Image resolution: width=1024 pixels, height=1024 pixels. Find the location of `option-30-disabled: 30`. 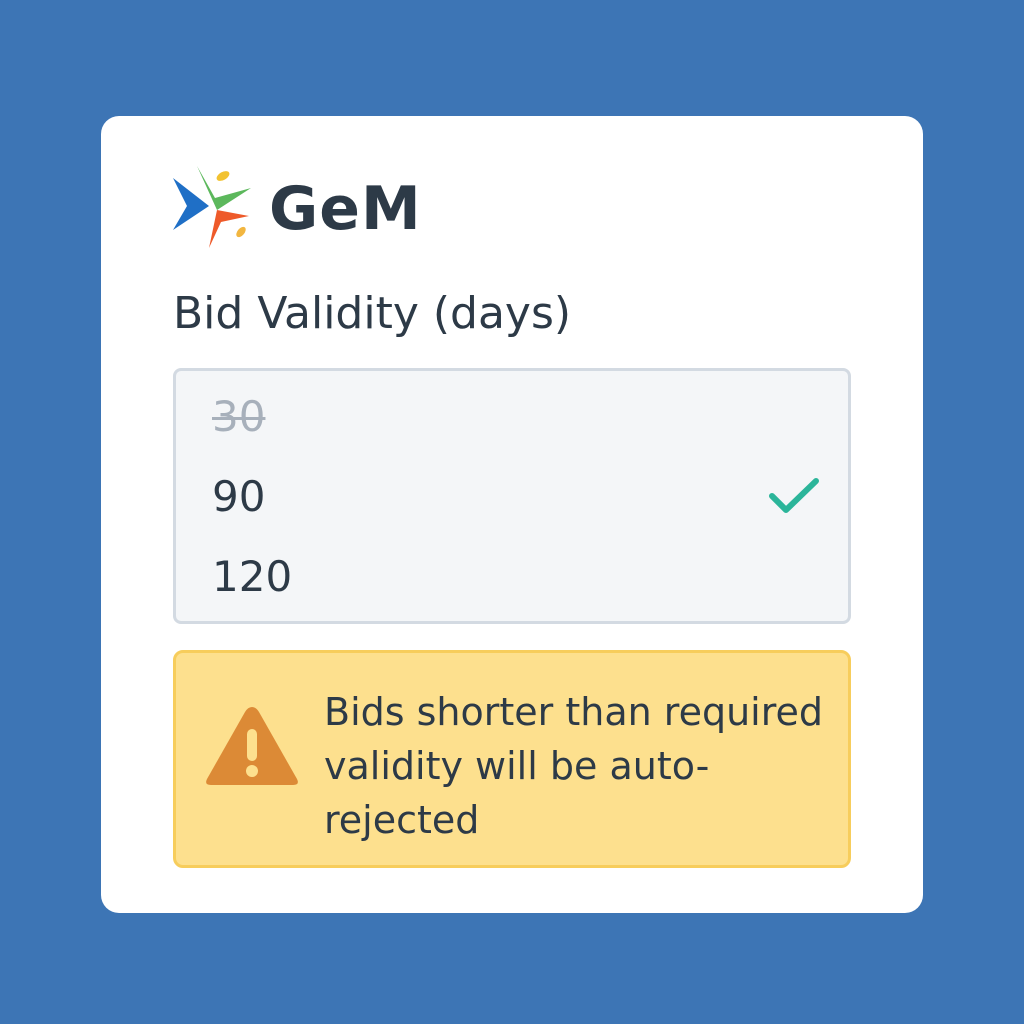

option-30-disabled: 30 is located at coordinates (512, 416).